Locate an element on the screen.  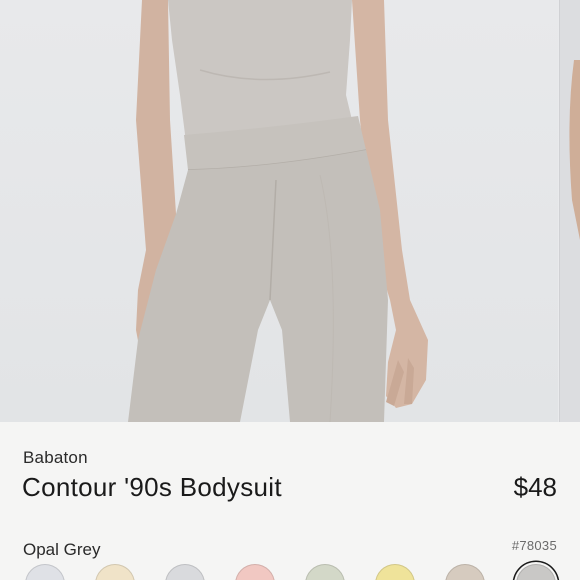
product-title: Contour '90s Bodysuit is located at coordinates (152, 487).